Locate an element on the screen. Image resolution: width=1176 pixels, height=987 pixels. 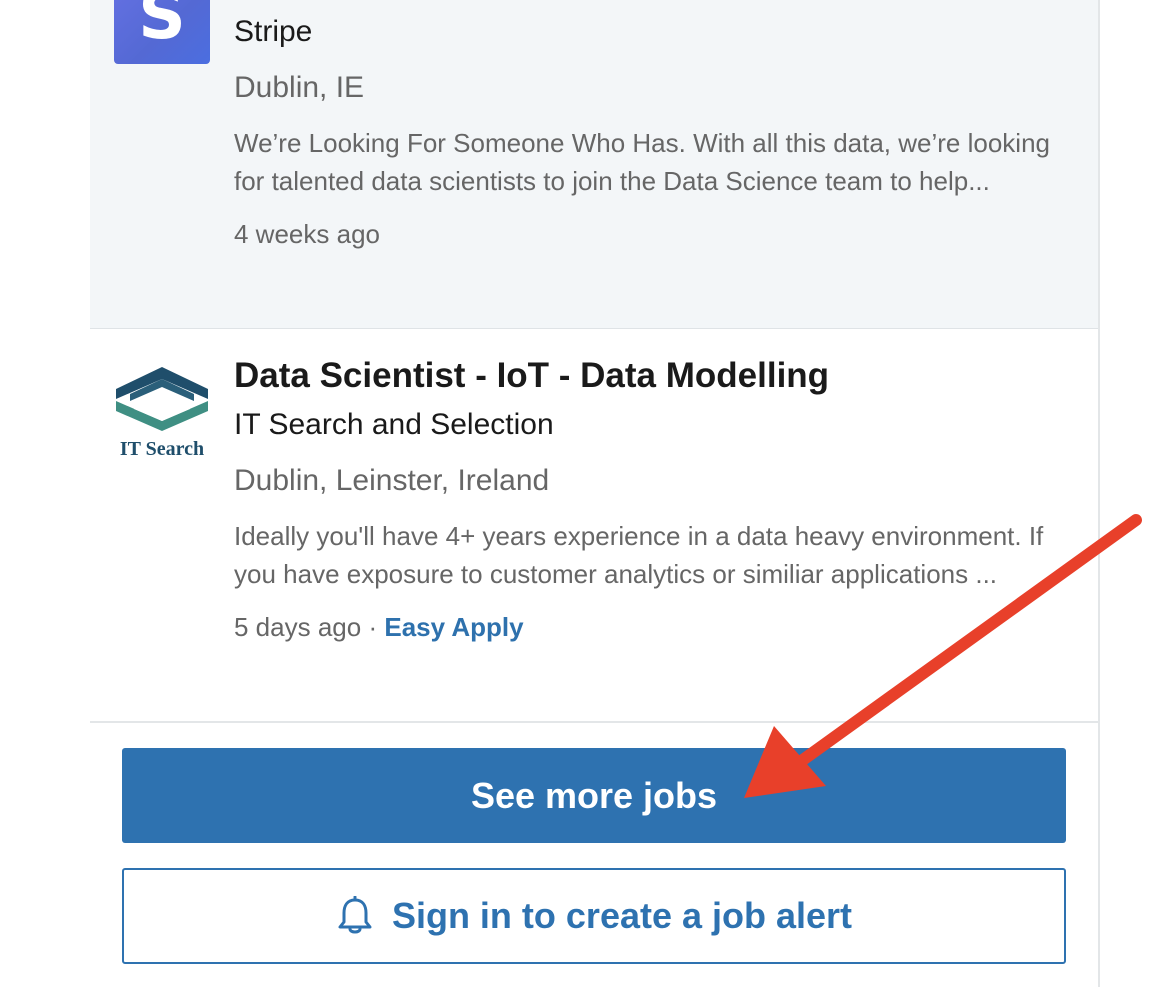
see-more-jobs-button: See more jobs is located at coordinates (594, 795).